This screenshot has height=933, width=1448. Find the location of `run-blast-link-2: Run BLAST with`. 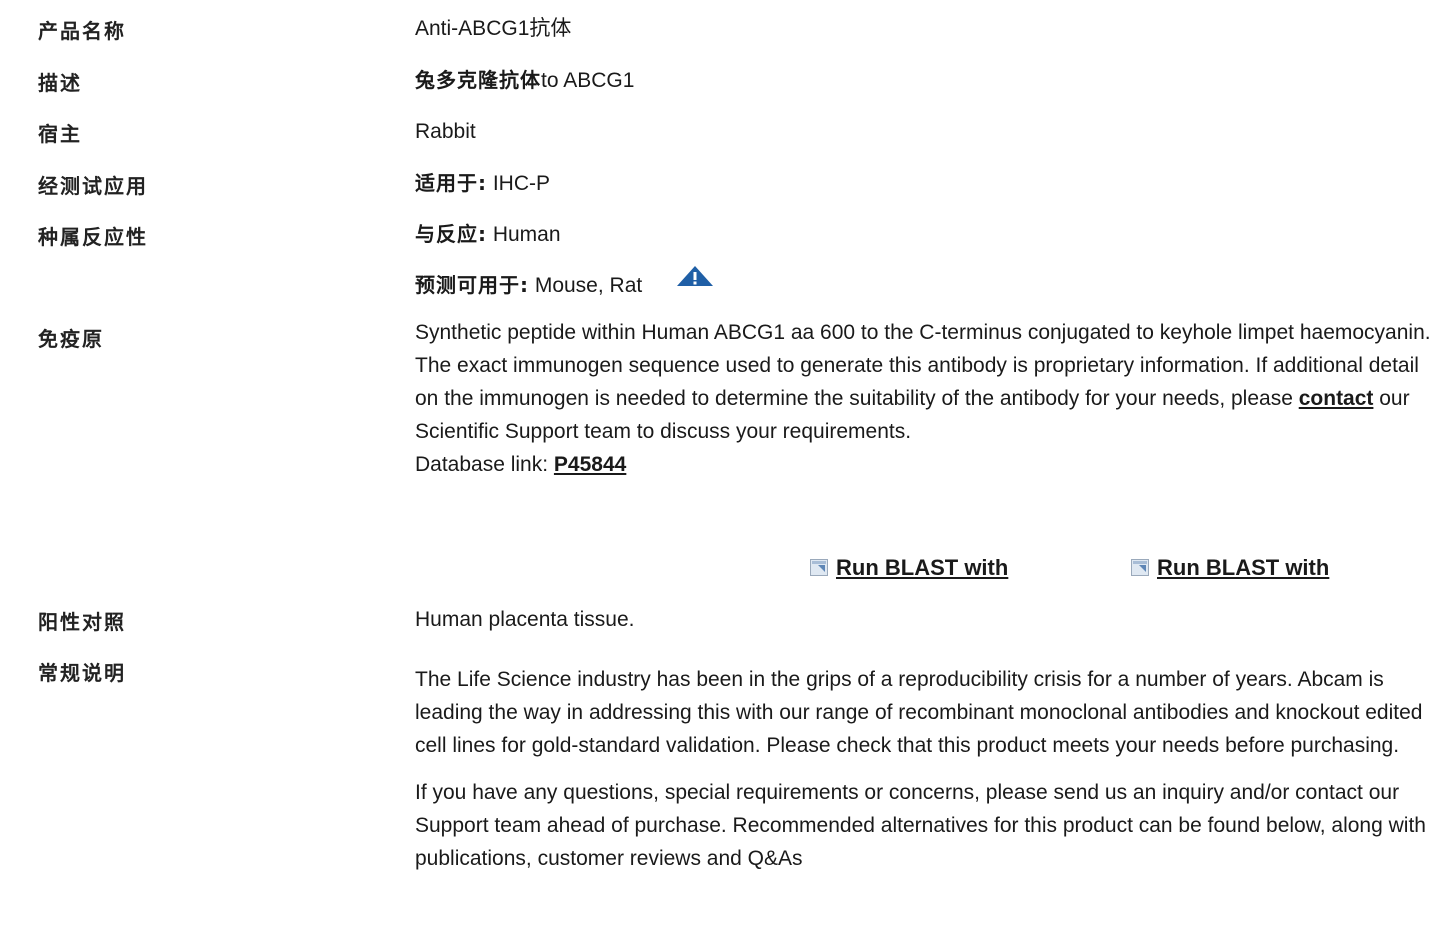

run-blast-link-2: Run BLAST with is located at coordinates (1230, 568).